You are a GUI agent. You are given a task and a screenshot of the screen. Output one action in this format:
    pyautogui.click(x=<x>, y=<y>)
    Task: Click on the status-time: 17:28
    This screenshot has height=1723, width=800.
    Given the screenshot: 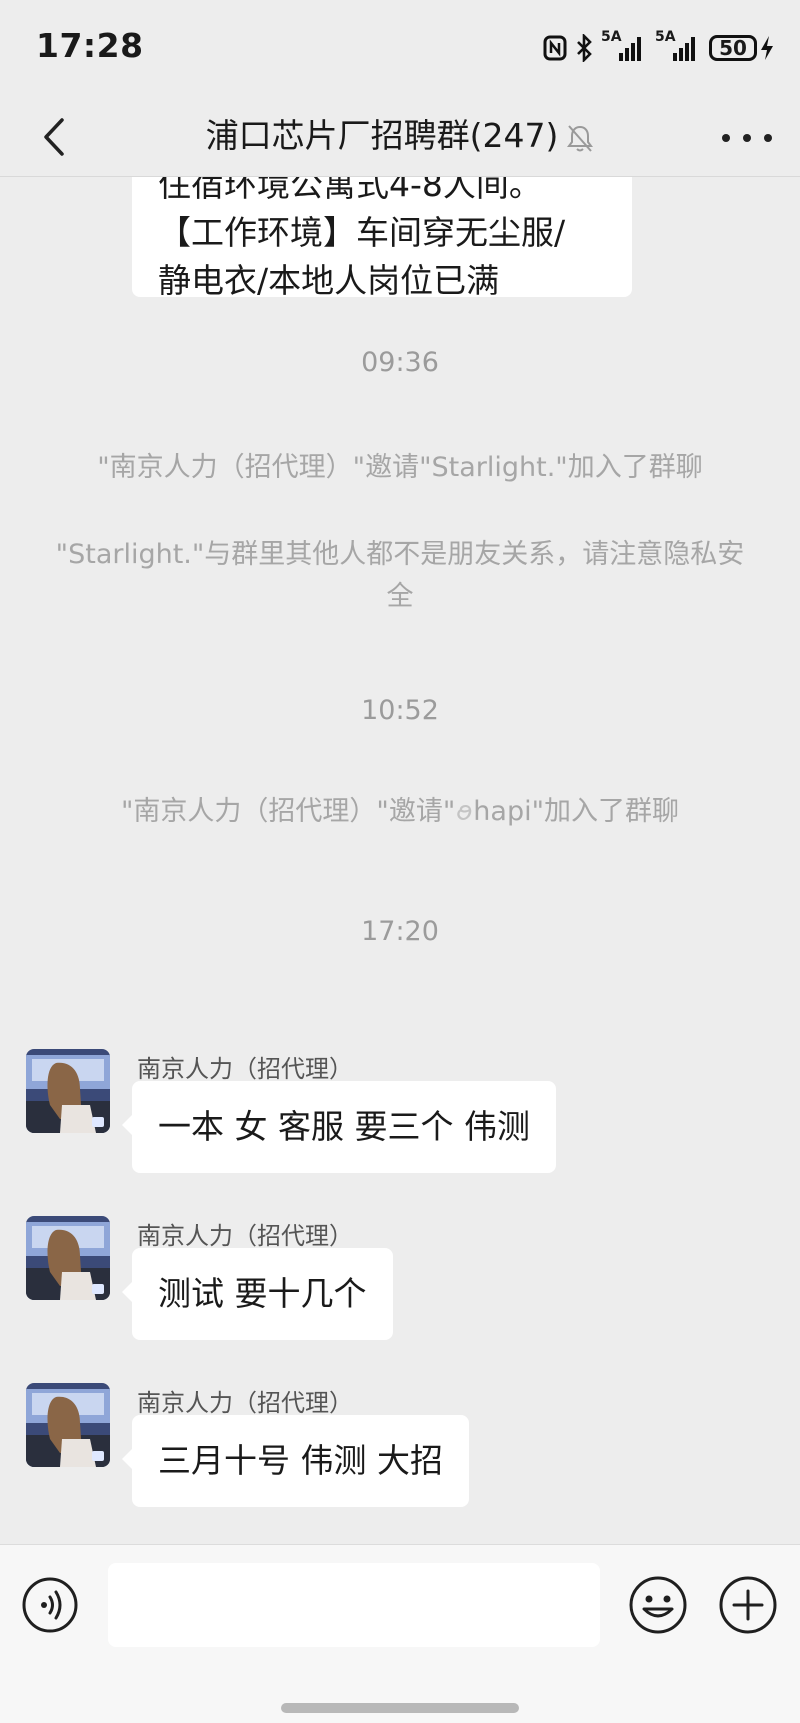 What is the action you would take?
    pyautogui.click(x=90, y=45)
    